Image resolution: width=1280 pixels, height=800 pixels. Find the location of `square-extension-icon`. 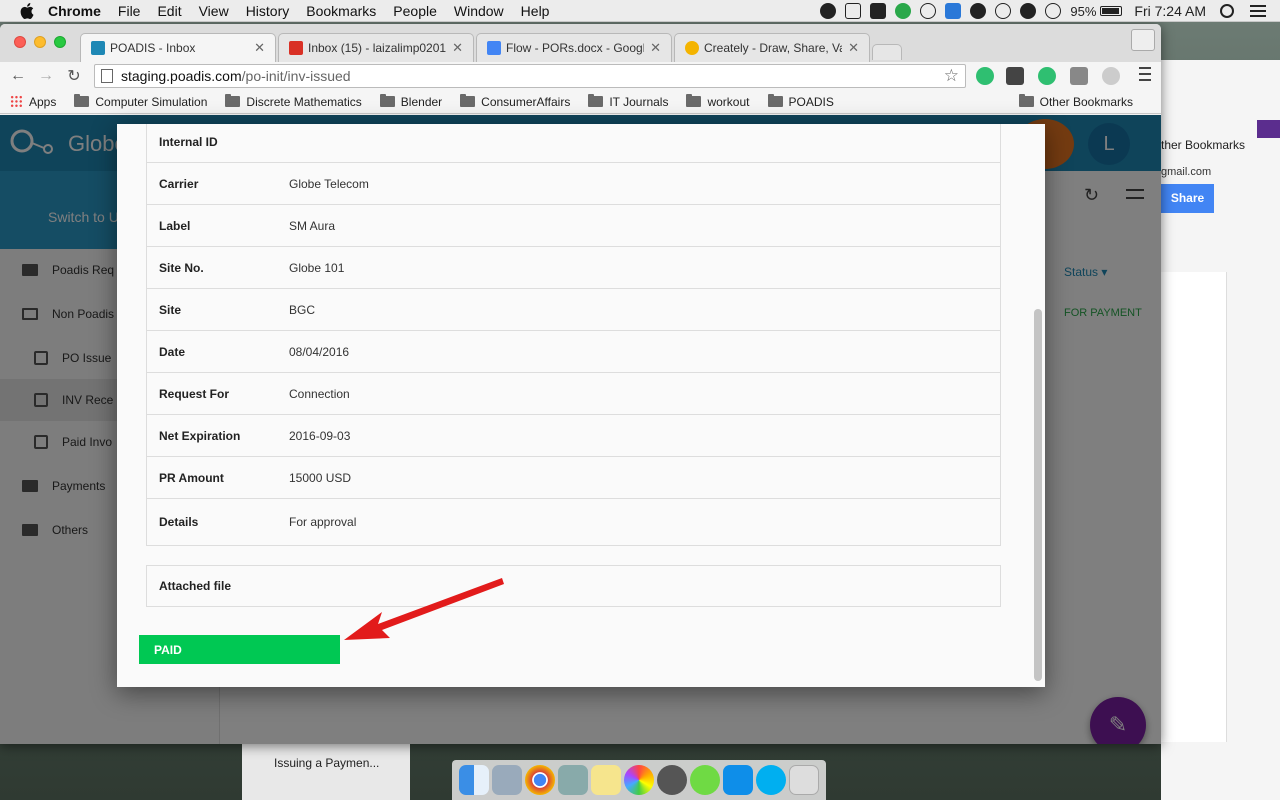

square-extension-icon is located at coordinates (1079, 76).